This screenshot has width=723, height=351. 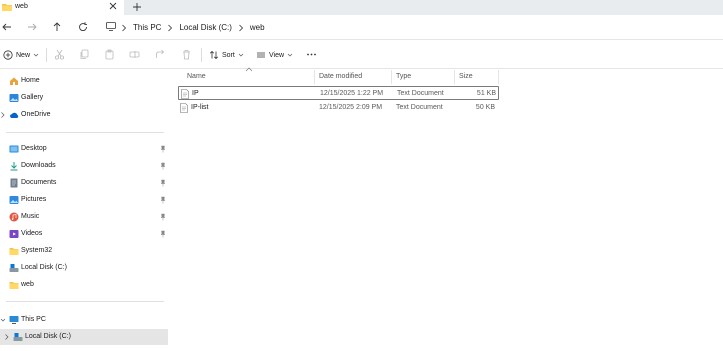 What do you see at coordinates (84, 200) in the screenshot?
I see `sidebar-item-pictures: Pictures` at bounding box center [84, 200].